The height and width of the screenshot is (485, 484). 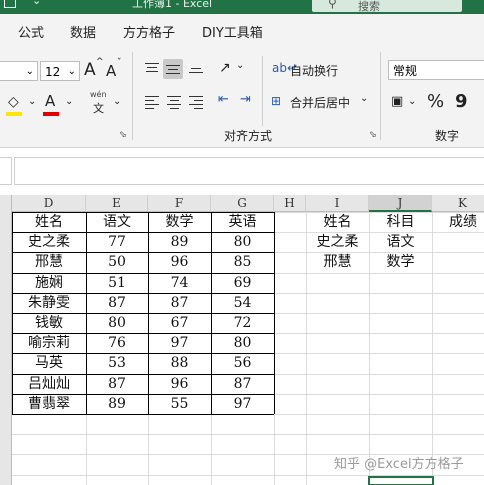 What do you see at coordinates (196, 72) in the screenshot?
I see `bottom-align-icon` at bounding box center [196, 72].